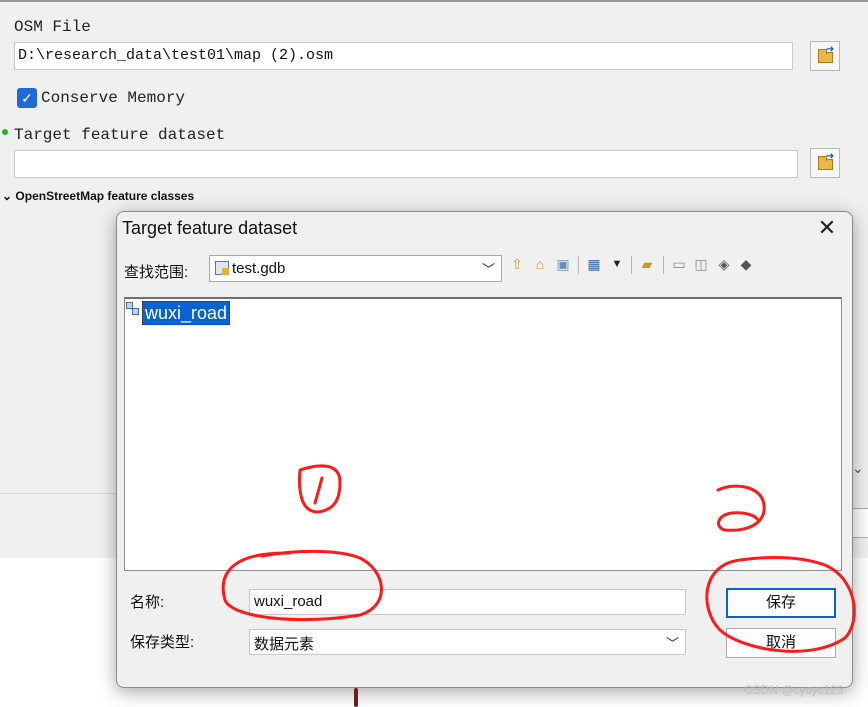  What do you see at coordinates (147, 602) in the screenshot?
I see `name-label: 名称:` at bounding box center [147, 602].